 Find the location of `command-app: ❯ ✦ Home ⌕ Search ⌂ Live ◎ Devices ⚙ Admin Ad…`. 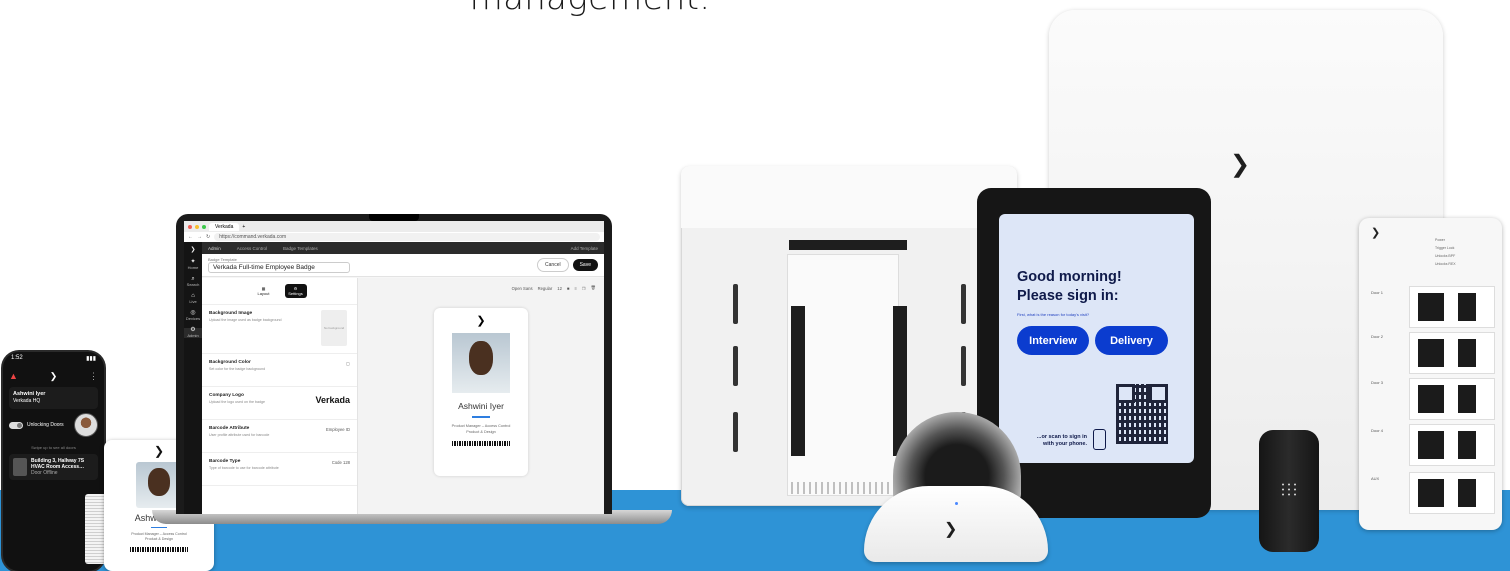

command-app: ❯ ✦ Home ⌕ Search ⌂ Live ◎ Devices ⚙ Admin Ad… is located at coordinates (394, 378).